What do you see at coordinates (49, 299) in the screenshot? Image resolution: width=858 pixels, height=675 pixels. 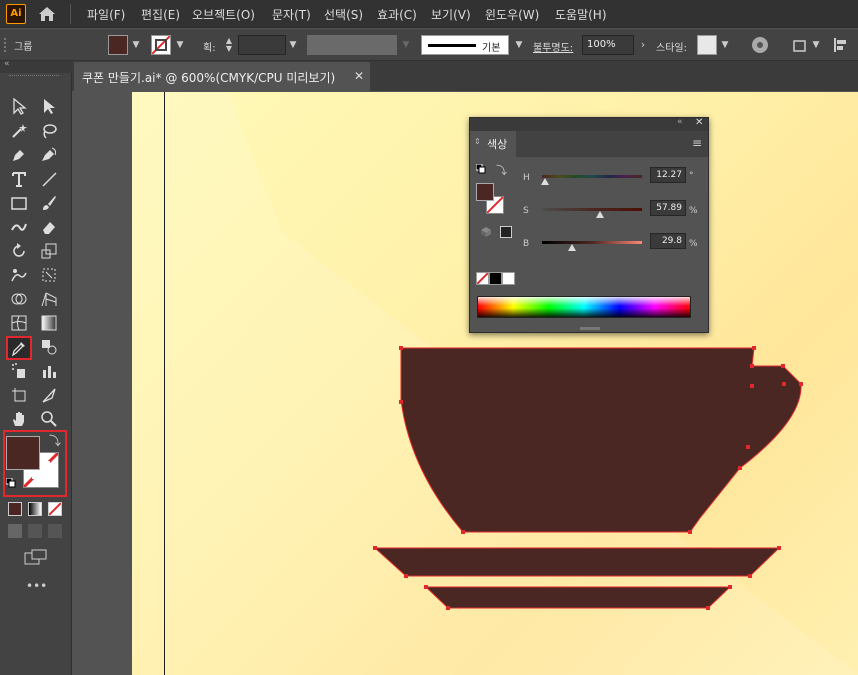 I see `perspective-grid-tool-icon` at bounding box center [49, 299].